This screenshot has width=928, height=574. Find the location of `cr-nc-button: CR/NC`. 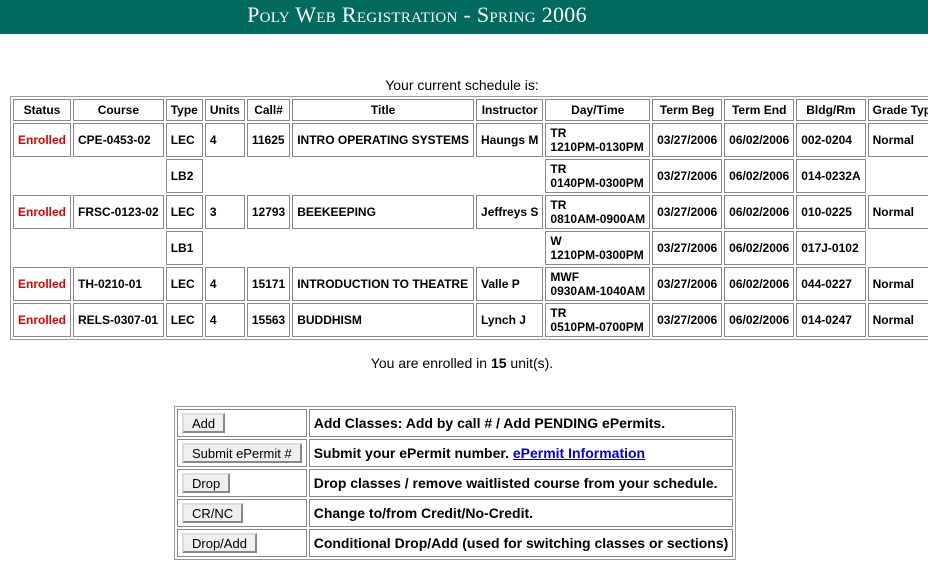

cr-nc-button: CR/NC is located at coordinates (213, 513).